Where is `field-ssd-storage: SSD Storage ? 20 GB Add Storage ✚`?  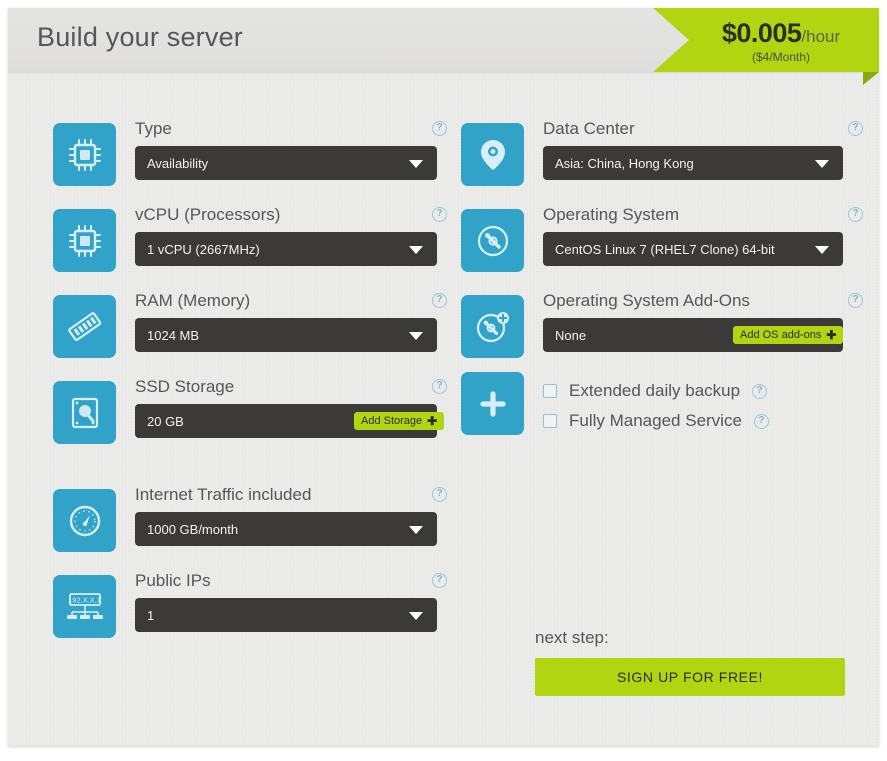 field-ssd-storage: SSD Storage ? 20 GB Add Storage ✚ is located at coordinates (246, 405).